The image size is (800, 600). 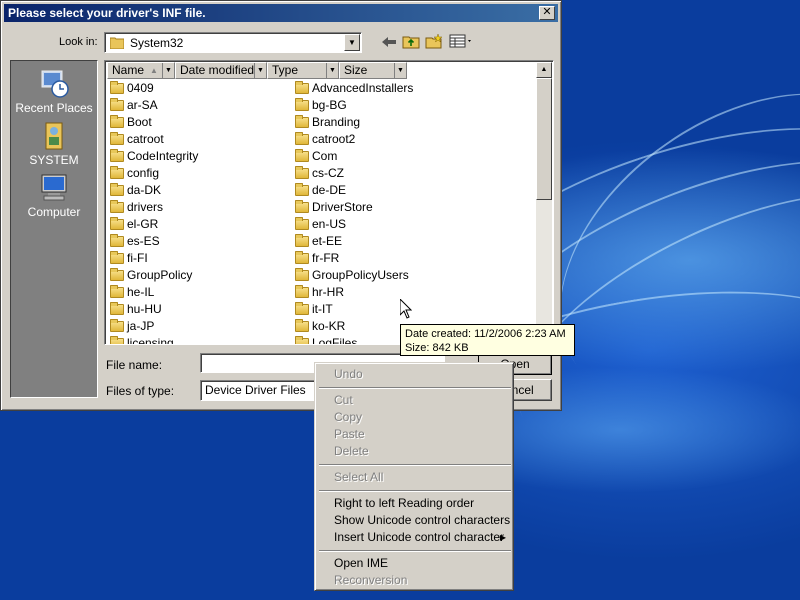 I want to click on list-item: Boot, so click(x=197, y=122).